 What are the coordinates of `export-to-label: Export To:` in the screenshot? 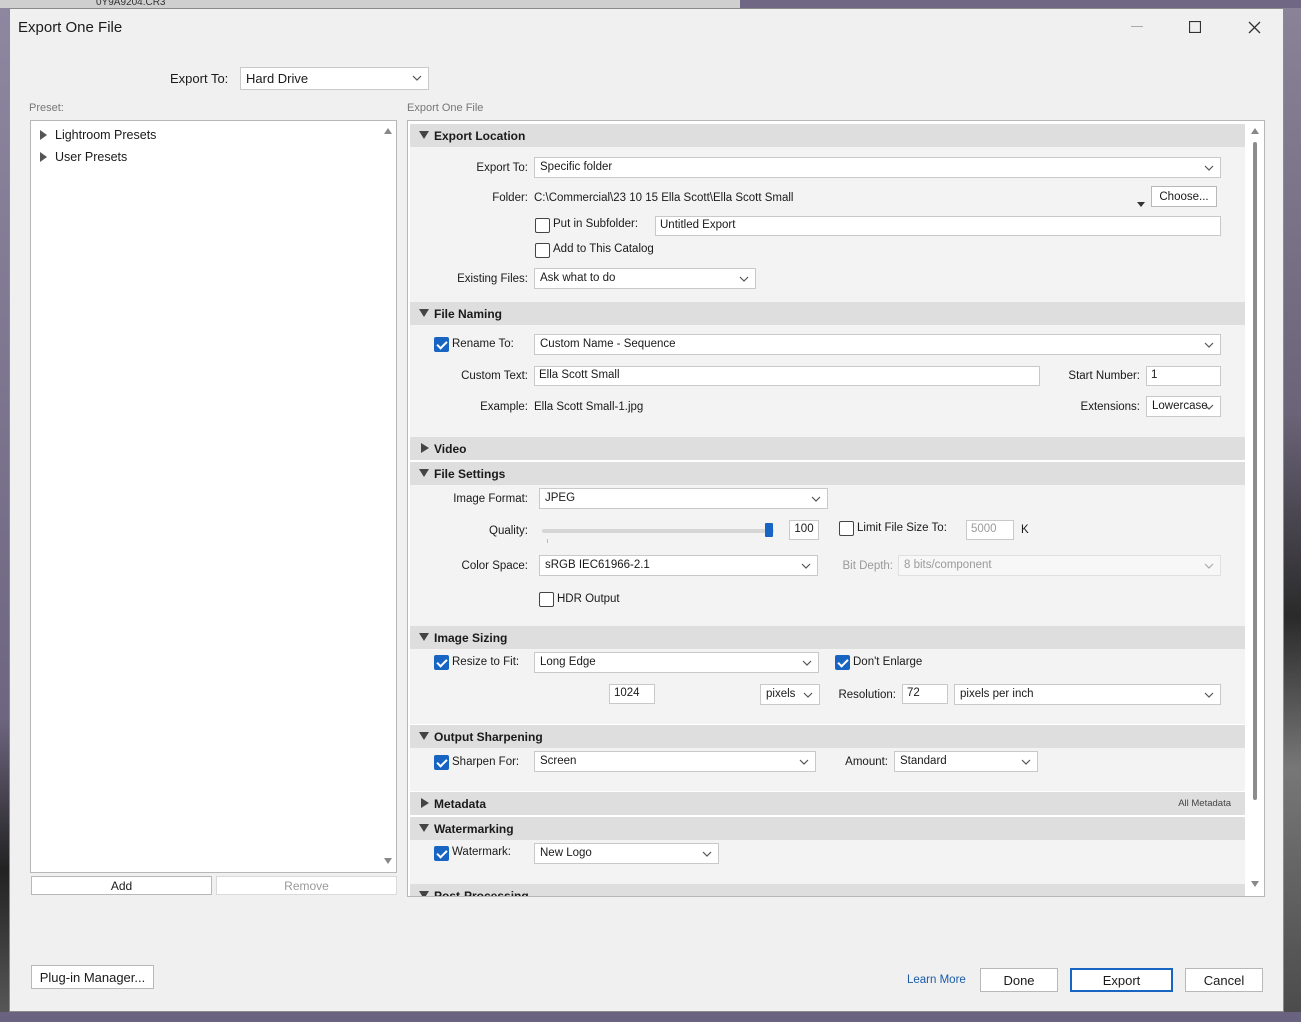 It's located at (199, 78).